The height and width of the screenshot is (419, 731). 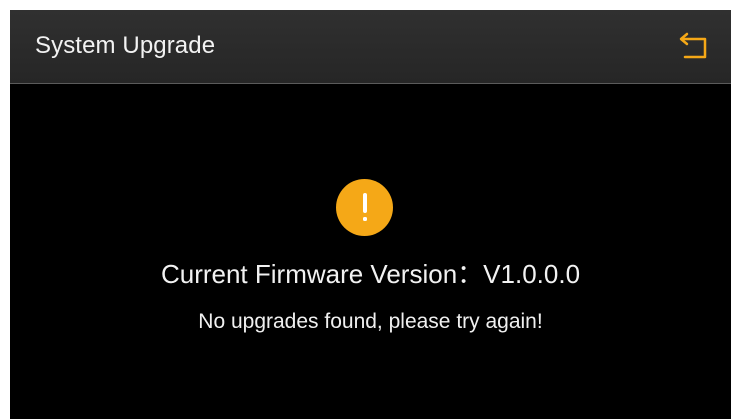 I want to click on exclamation-icon, so click(x=364, y=206).